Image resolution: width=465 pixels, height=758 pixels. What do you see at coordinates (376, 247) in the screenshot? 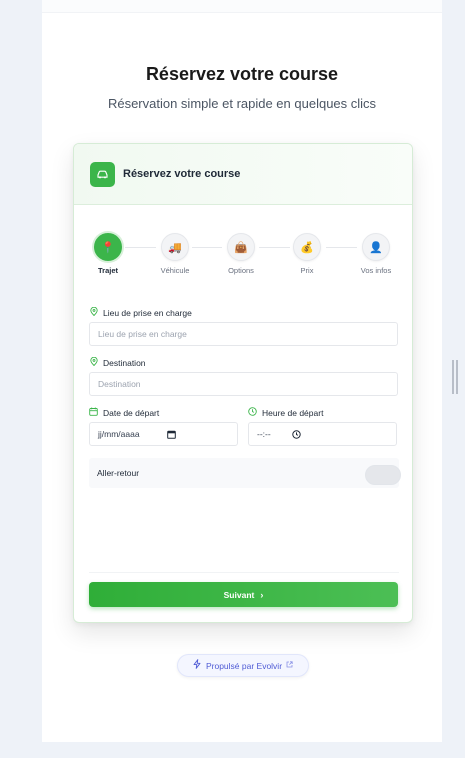
I see `user-icon: 👤` at bounding box center [376, 247].